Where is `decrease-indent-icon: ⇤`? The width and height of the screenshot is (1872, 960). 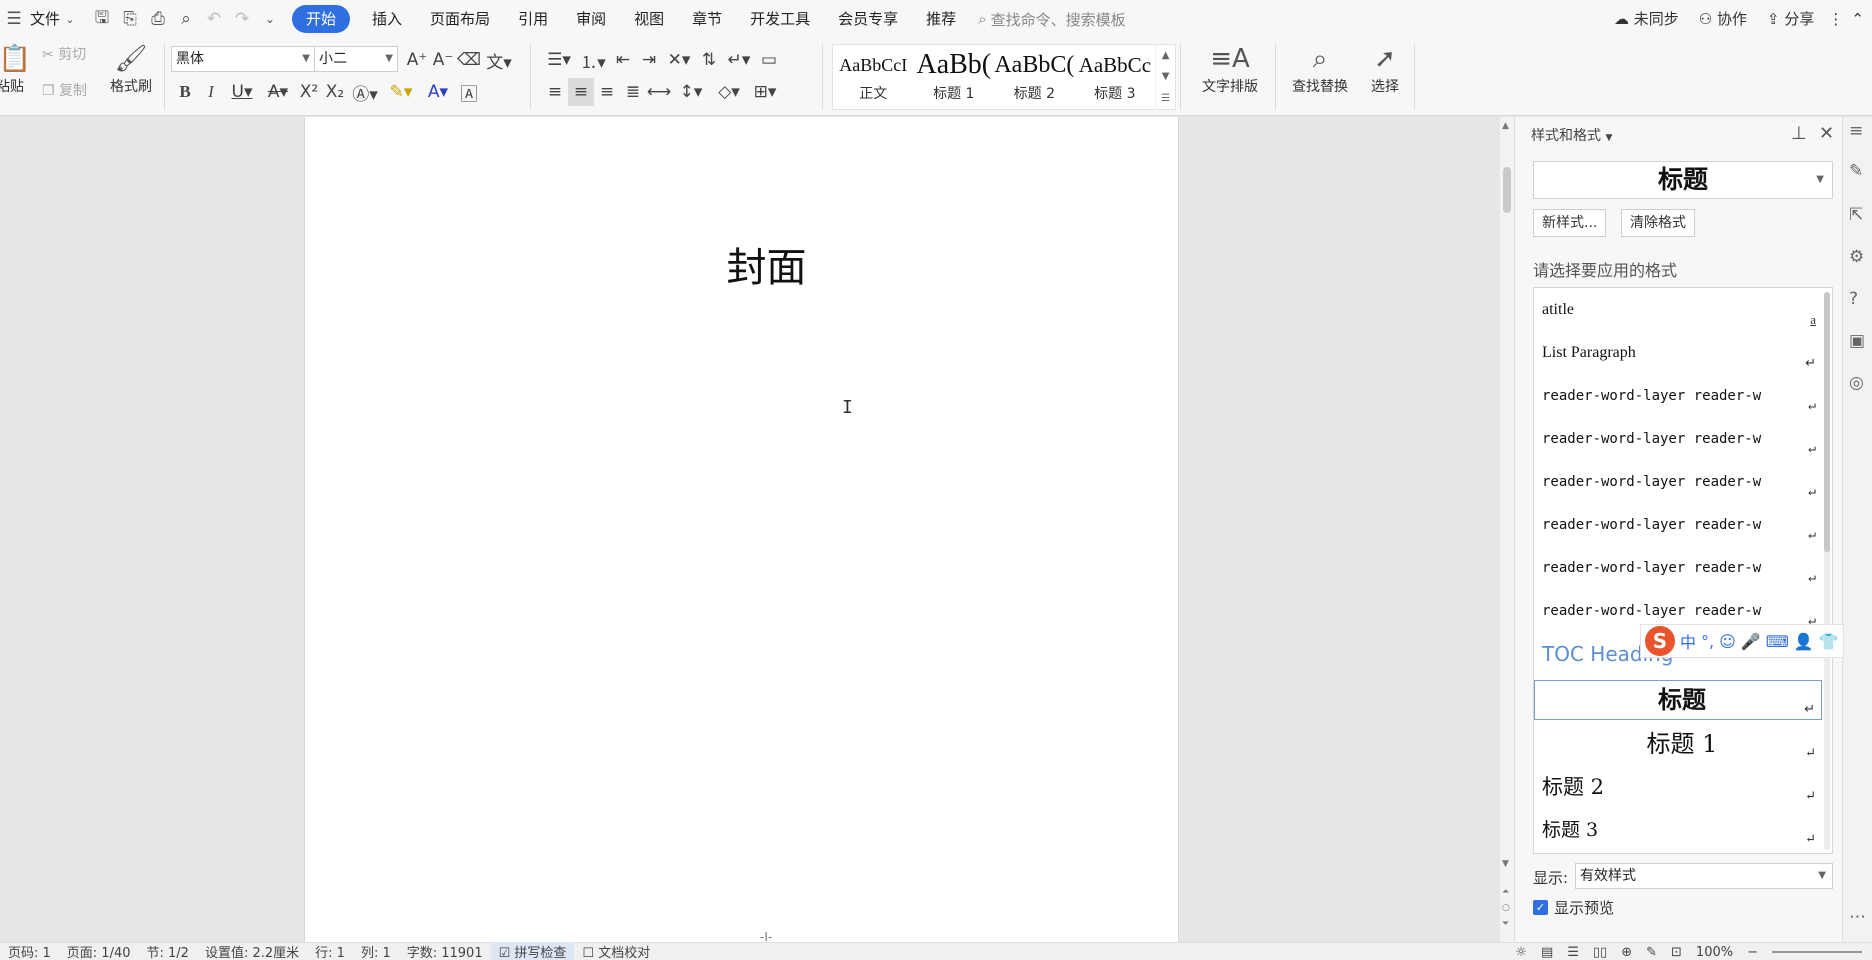 decrease-indent-icon: ⇤ is located at coordinates (623, 60).